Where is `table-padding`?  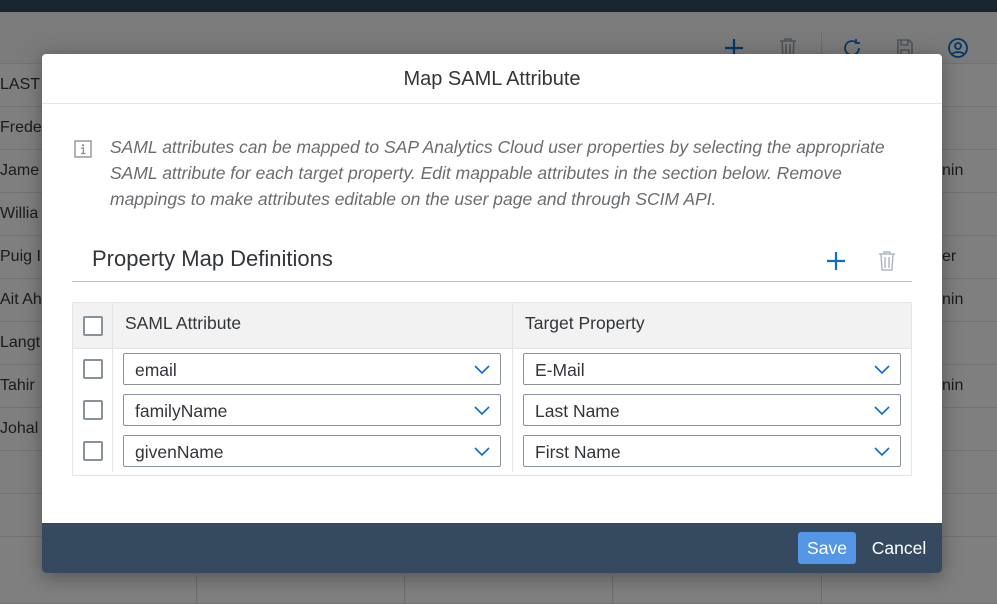
table-padding is located at coordinates (492, 473).